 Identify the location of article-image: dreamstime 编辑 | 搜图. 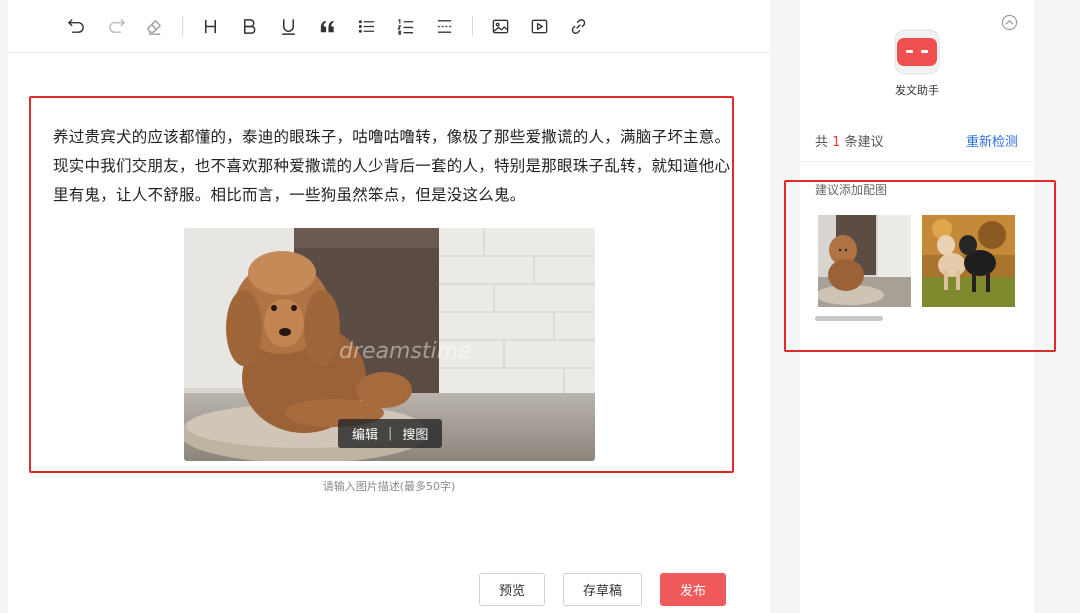
(389, 344).